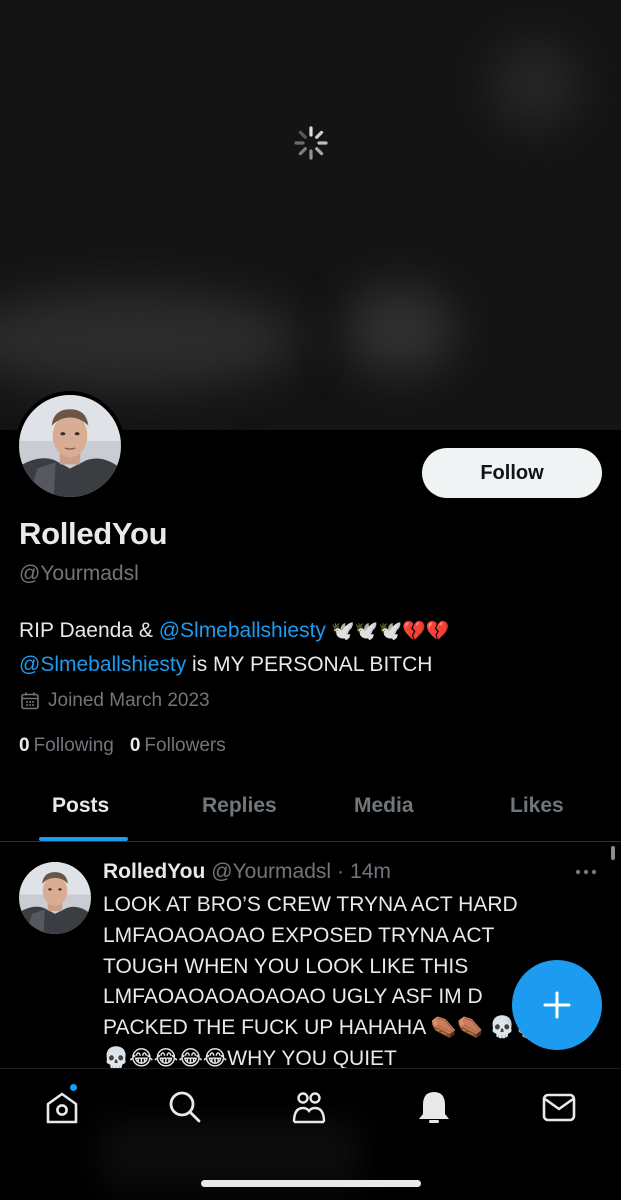  I want to click on tab-posts: Posts, so click(80, 806).